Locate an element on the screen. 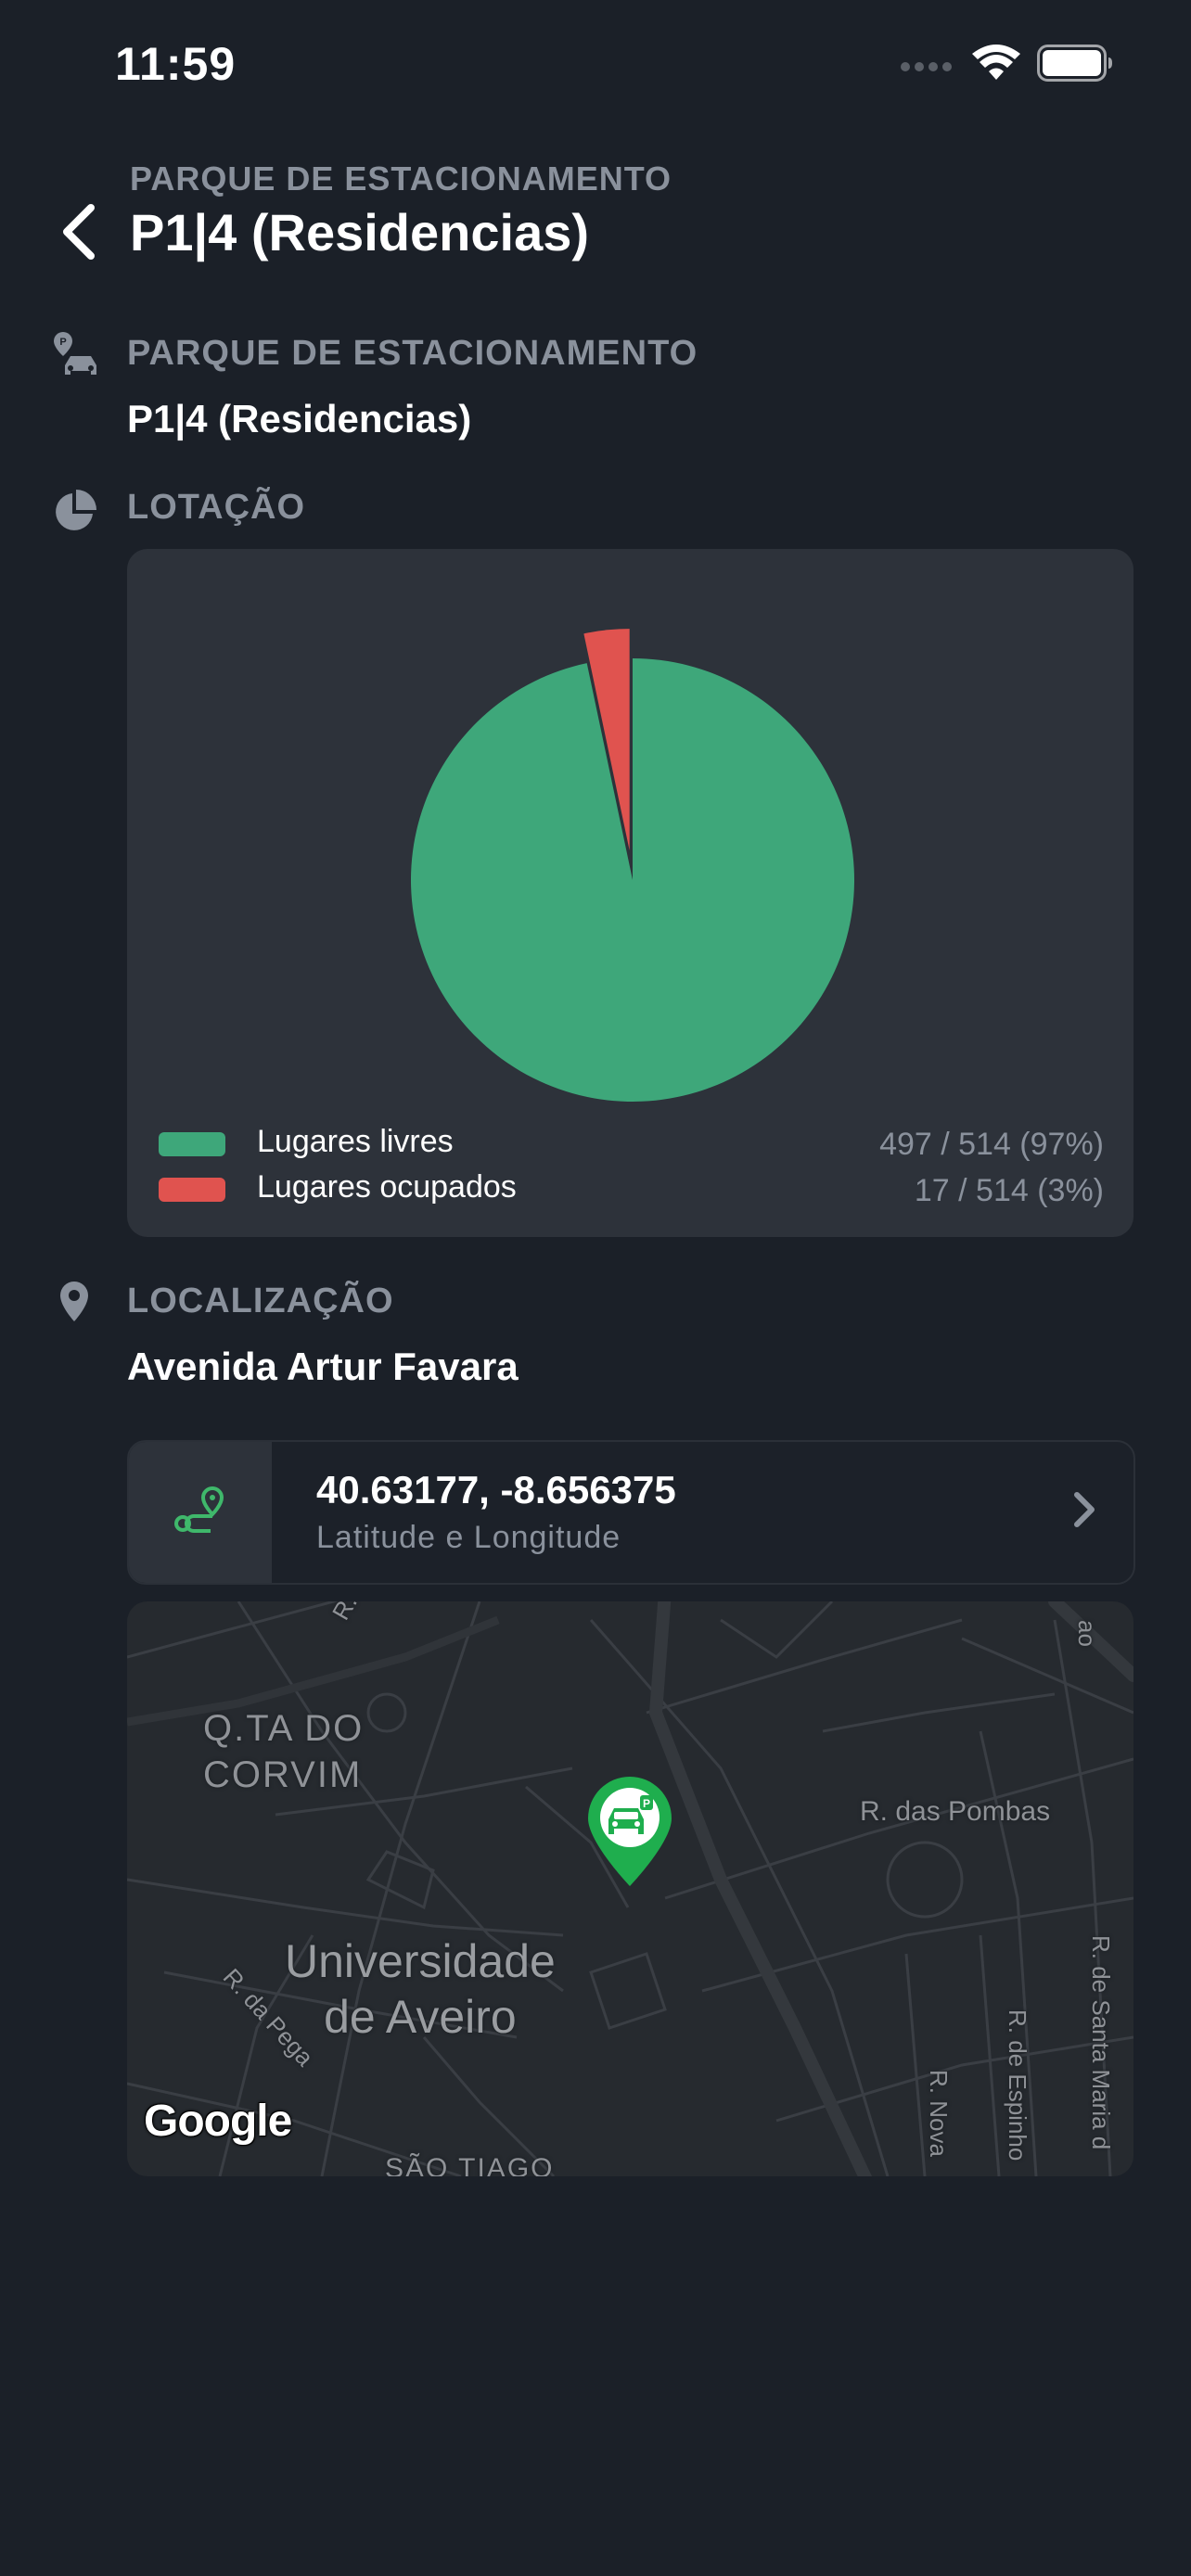  legend-swatch-free is located at coordinates (192, 1144).